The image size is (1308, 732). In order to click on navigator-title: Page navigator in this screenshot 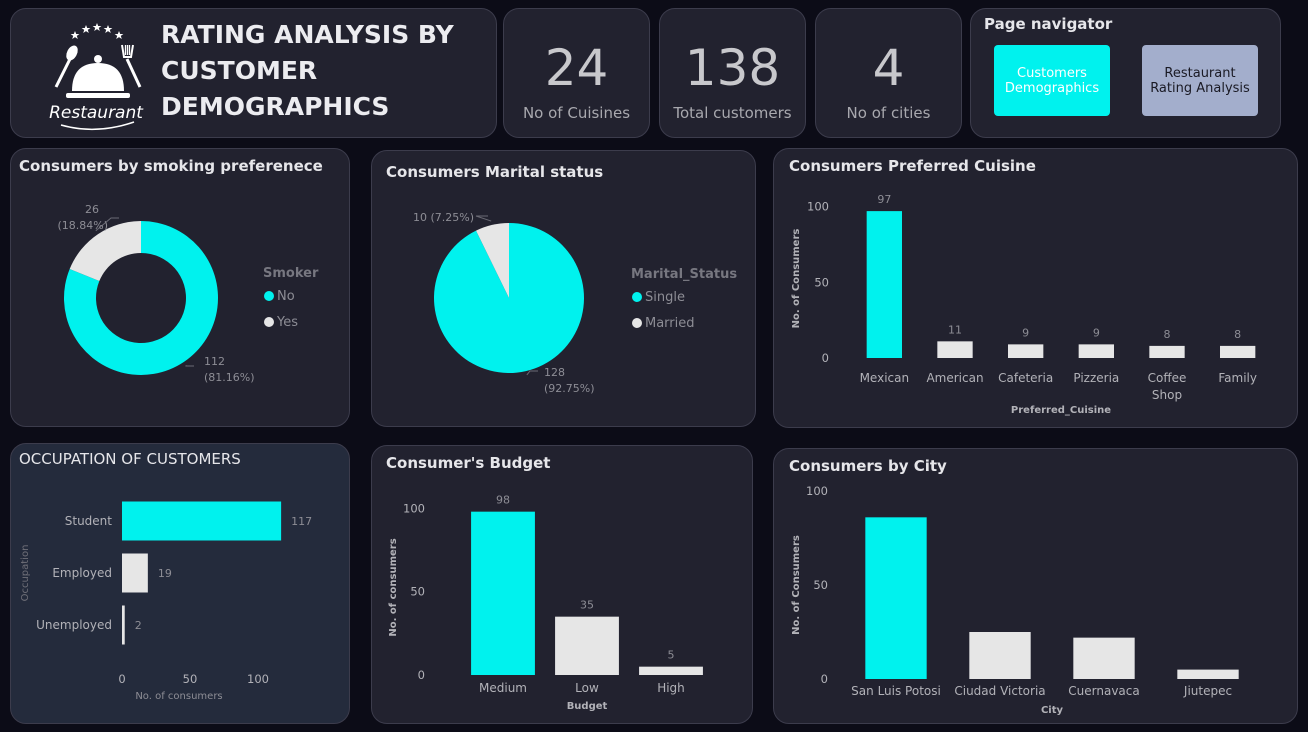, I will do `click(1048, 24)`.